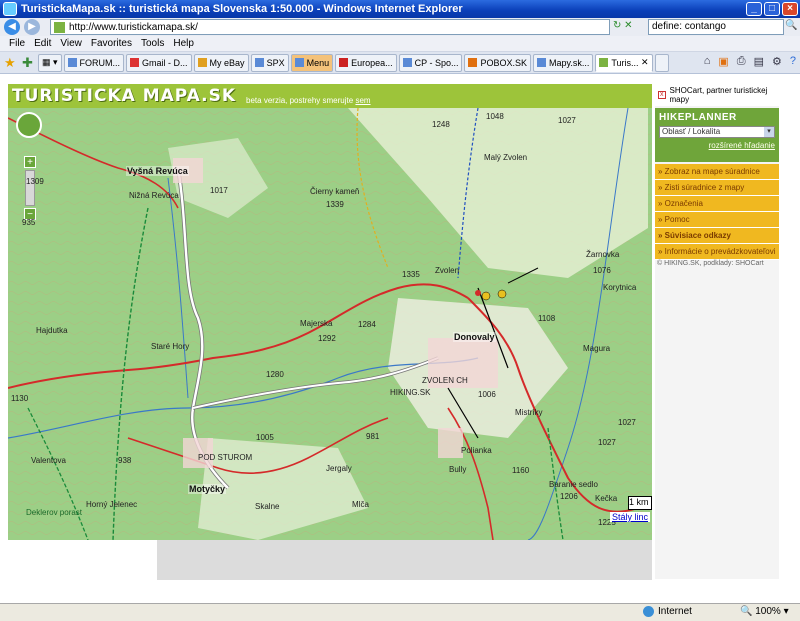 The height and width of the screenshot is (621, 800). What do you see at coordinates (474, 337) in the screenshot?
I see `map-label: Donovaly` at bounding box center [474, 337].